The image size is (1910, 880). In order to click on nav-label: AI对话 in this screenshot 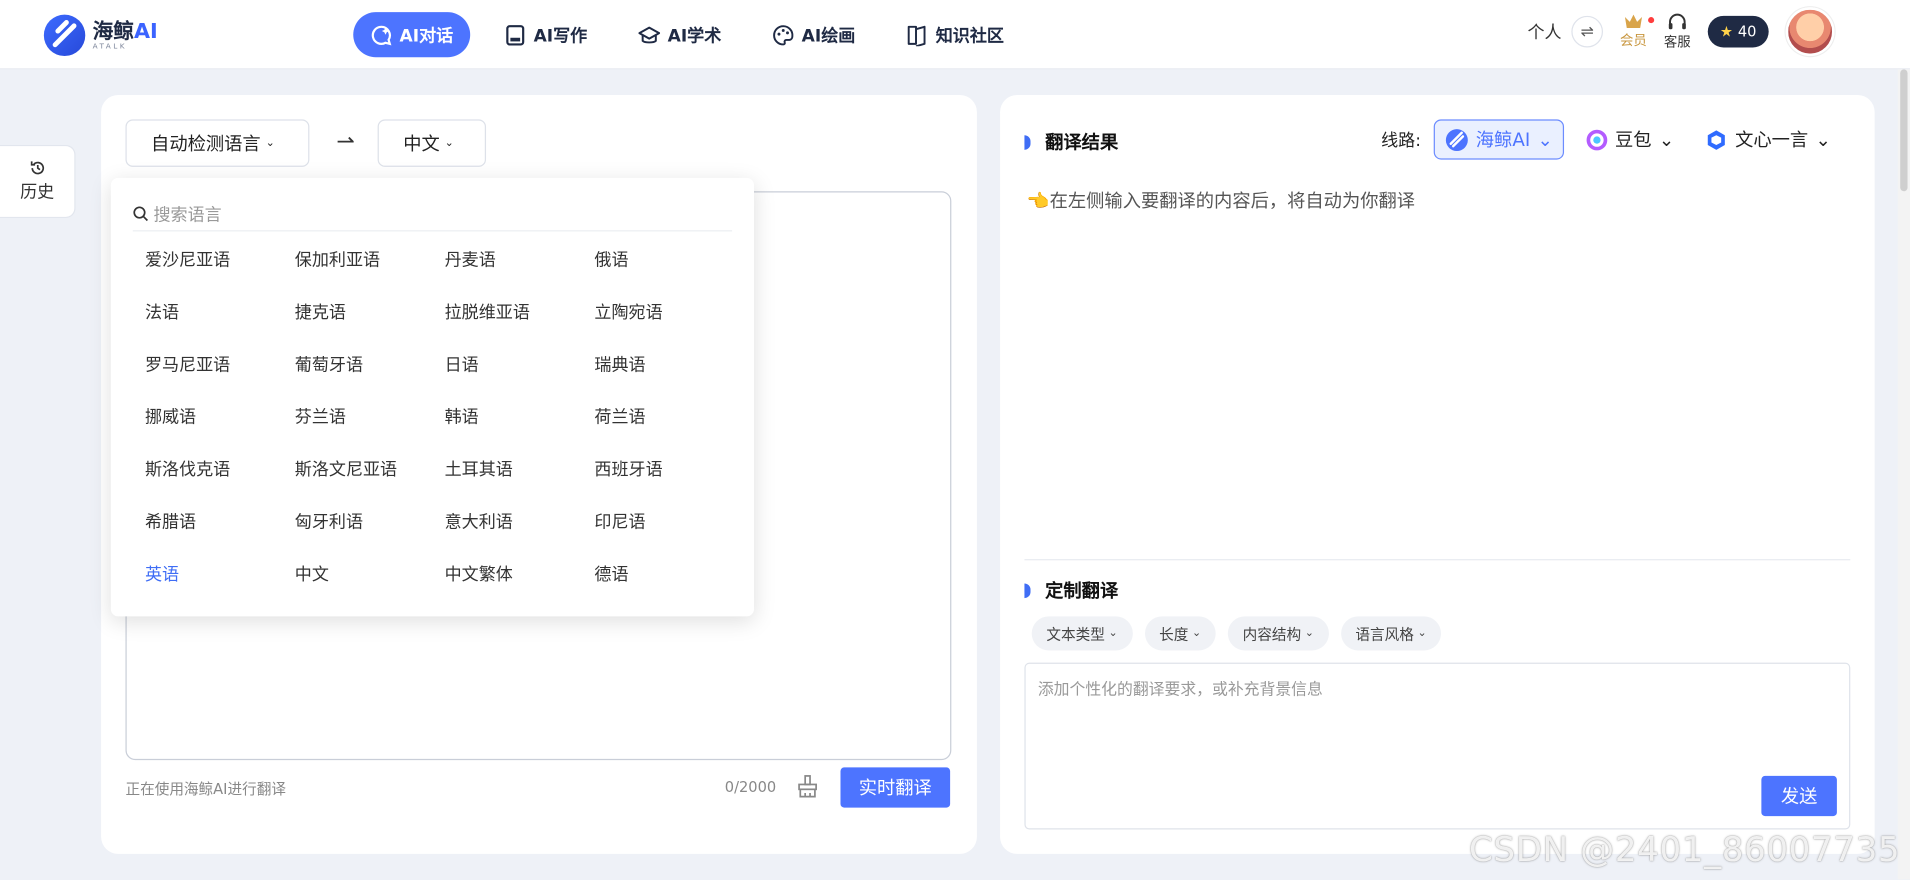, I will do `click(426, 36)`.